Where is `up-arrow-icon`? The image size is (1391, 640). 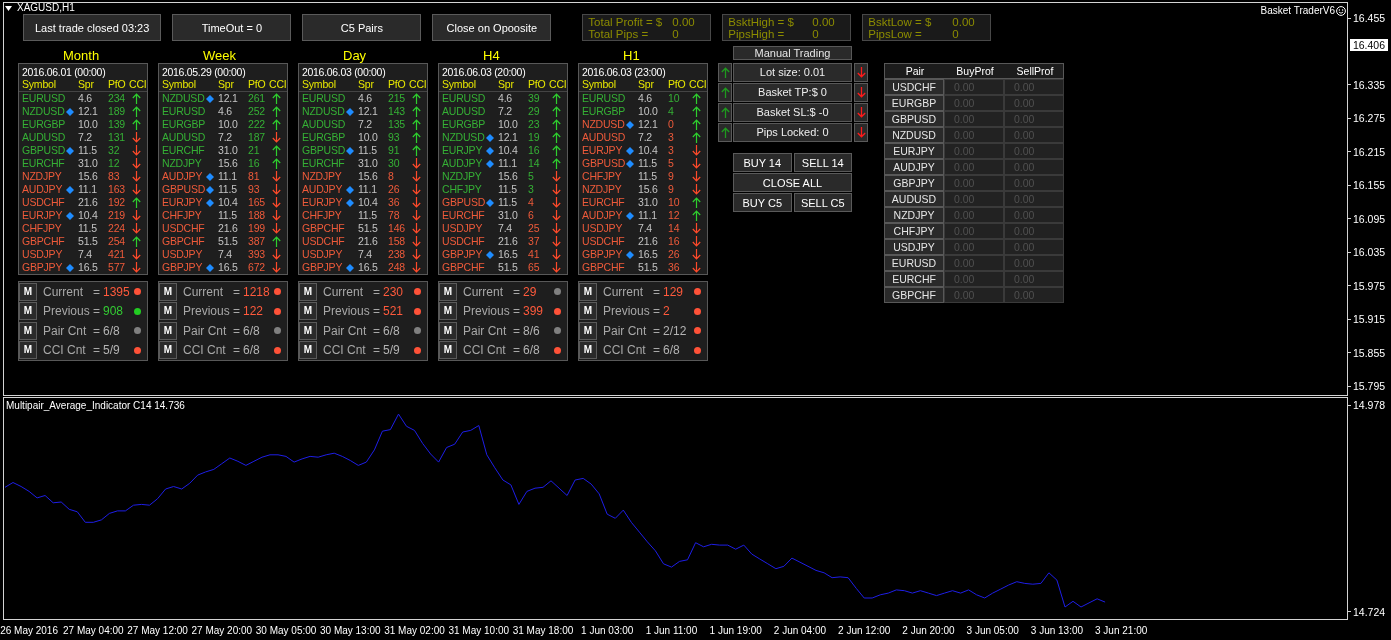
up-arrow-icon is located at coordinates (725, 112).